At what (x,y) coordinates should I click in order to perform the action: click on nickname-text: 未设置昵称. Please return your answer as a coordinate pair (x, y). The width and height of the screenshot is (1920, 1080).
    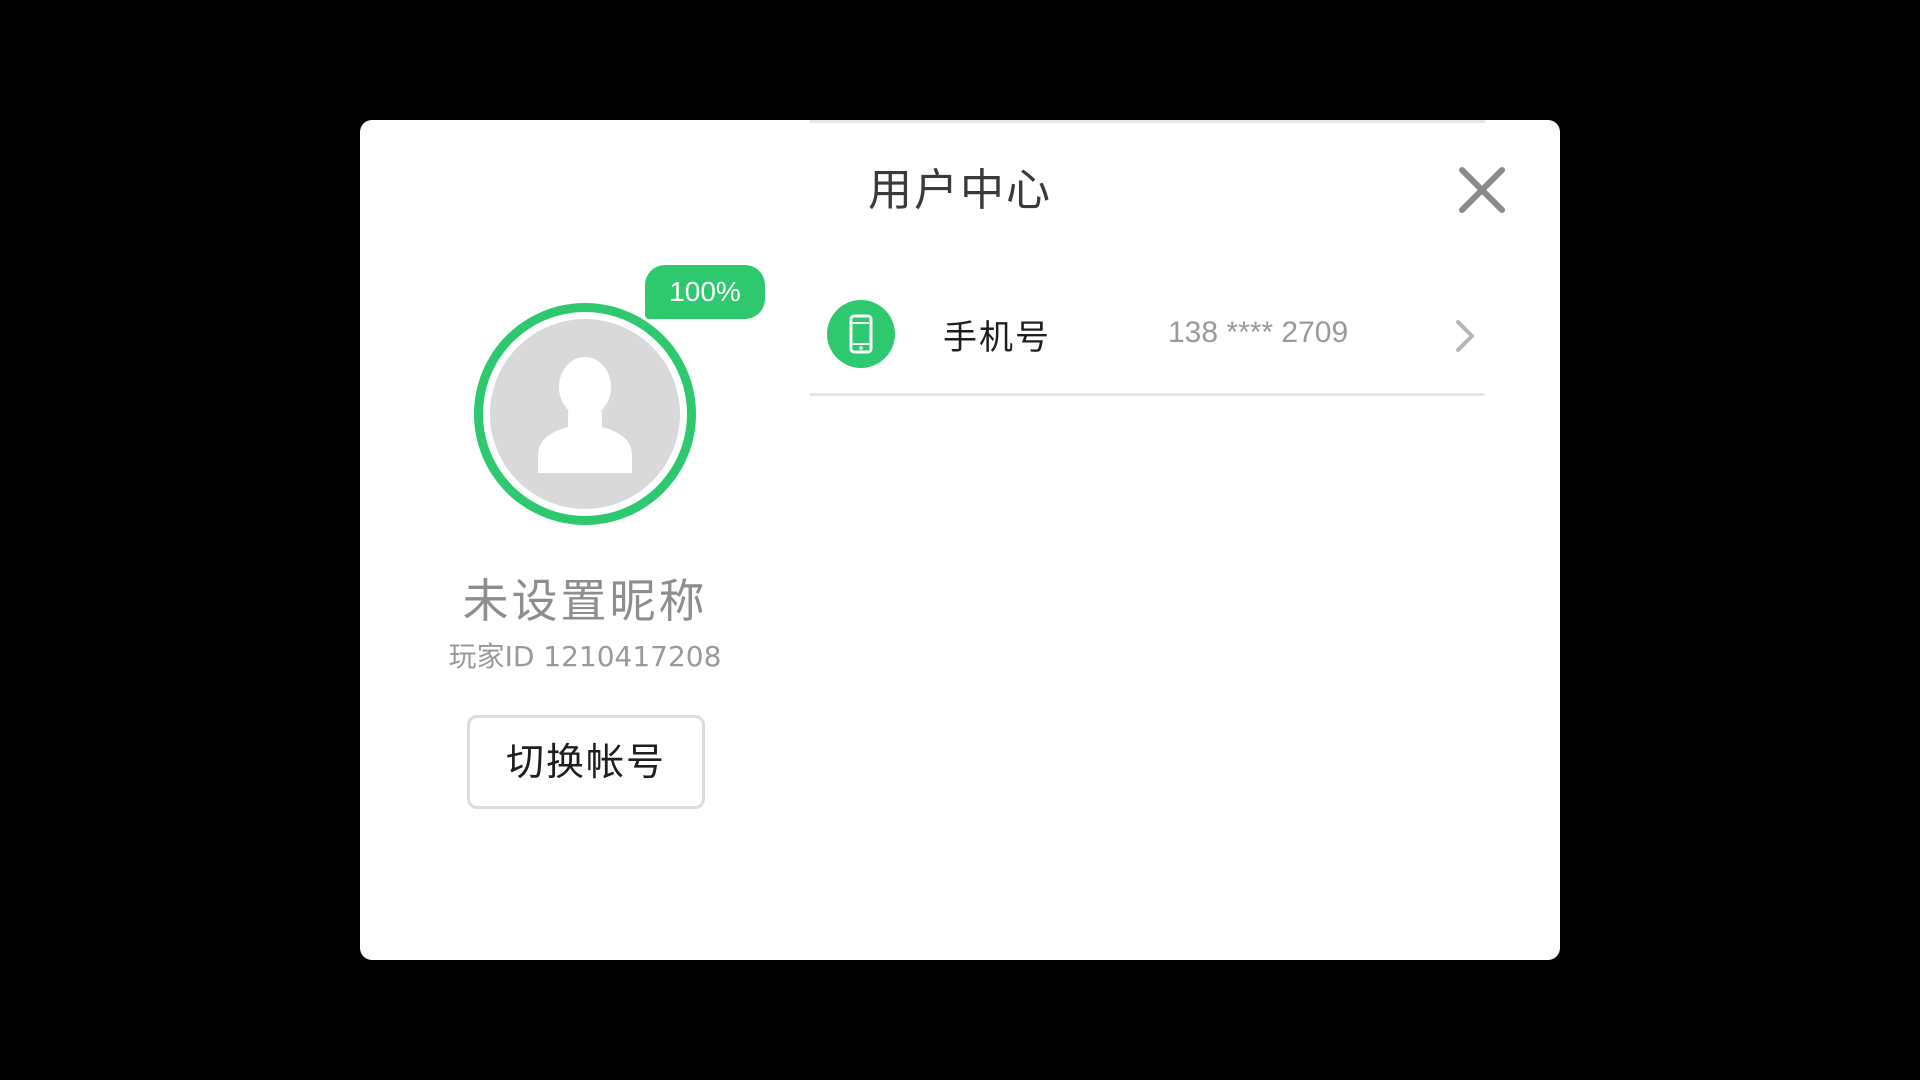
    Looking at the image, I should click on (585, 601).